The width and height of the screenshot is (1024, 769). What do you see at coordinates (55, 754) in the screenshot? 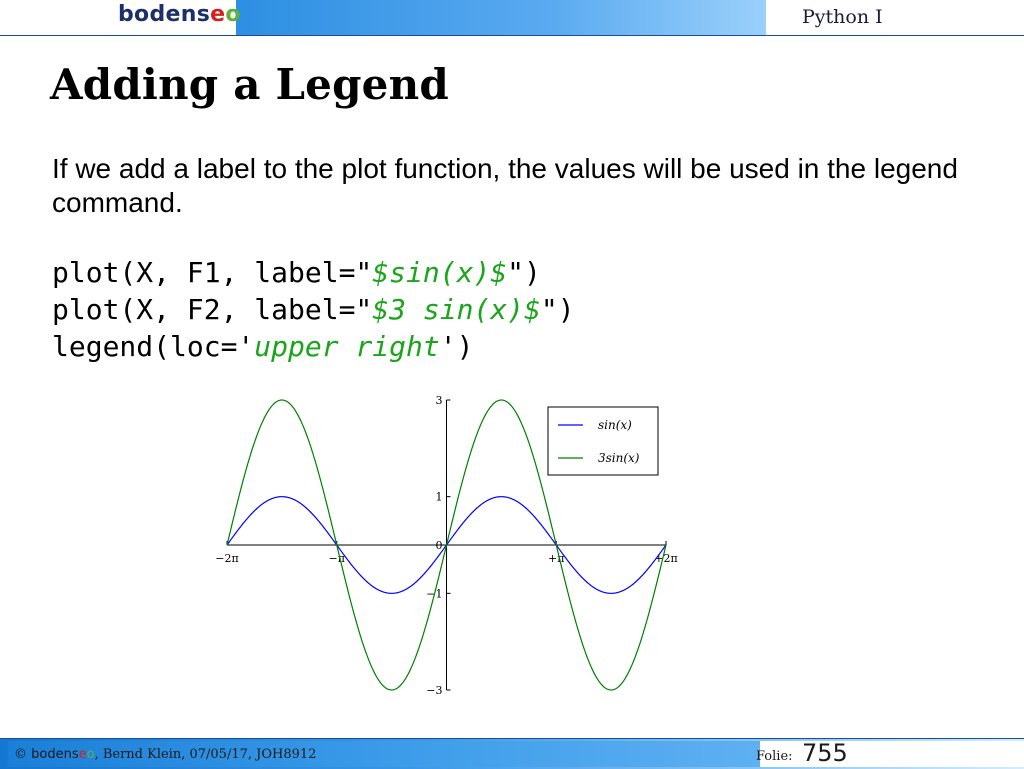
I see `footer-brand-main: bodens` at bounding box center [55, 754].